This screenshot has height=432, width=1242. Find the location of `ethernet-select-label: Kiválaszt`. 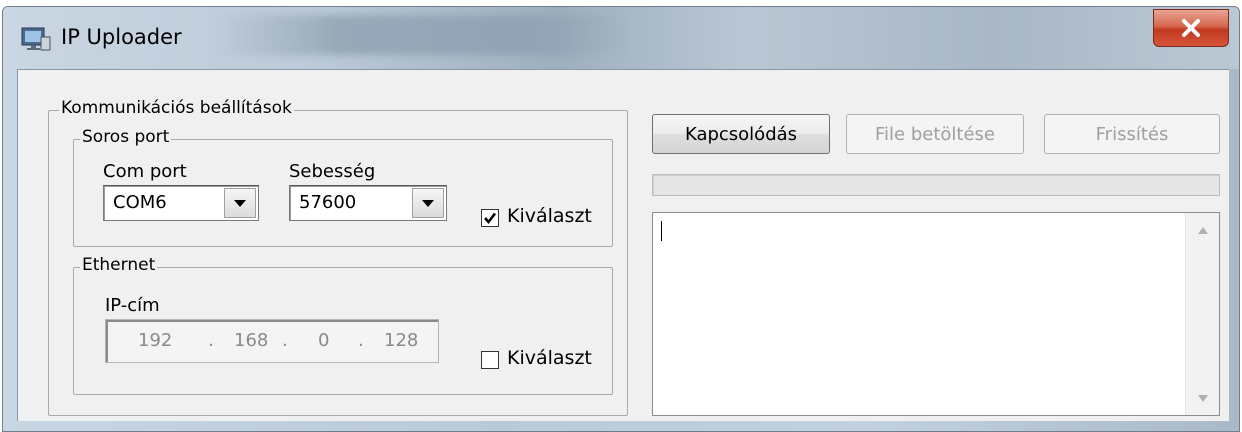

ethernet-select-label: Kiválaszt is located at coordinates (549, 358).